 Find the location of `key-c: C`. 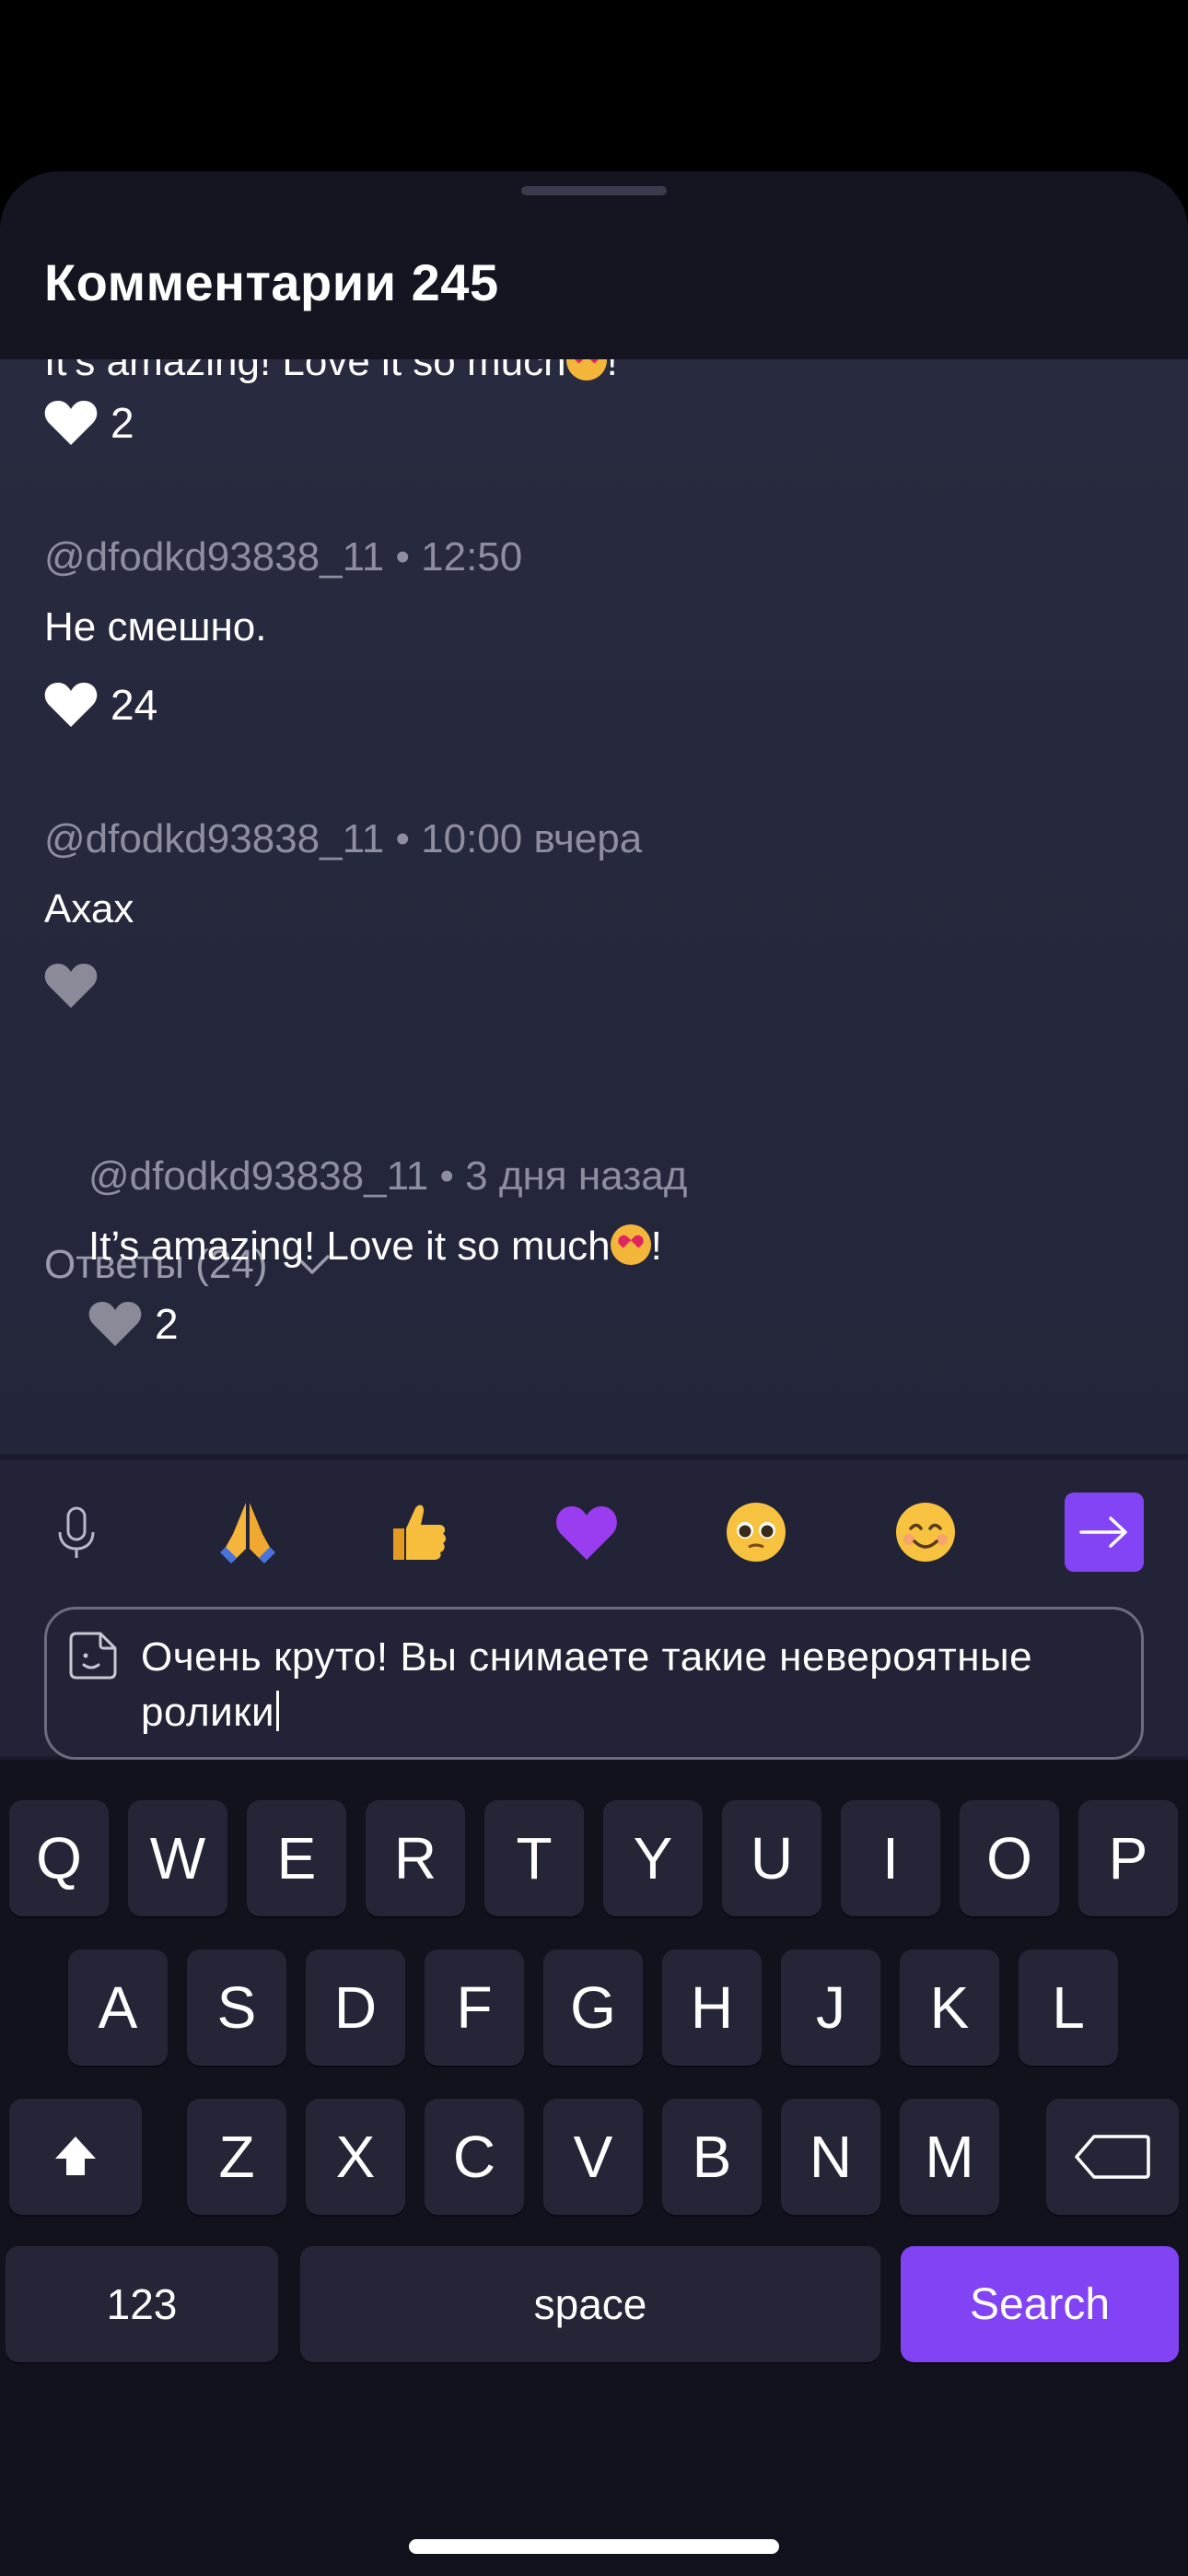

key-c: C is located at coordinates (474, 2157).